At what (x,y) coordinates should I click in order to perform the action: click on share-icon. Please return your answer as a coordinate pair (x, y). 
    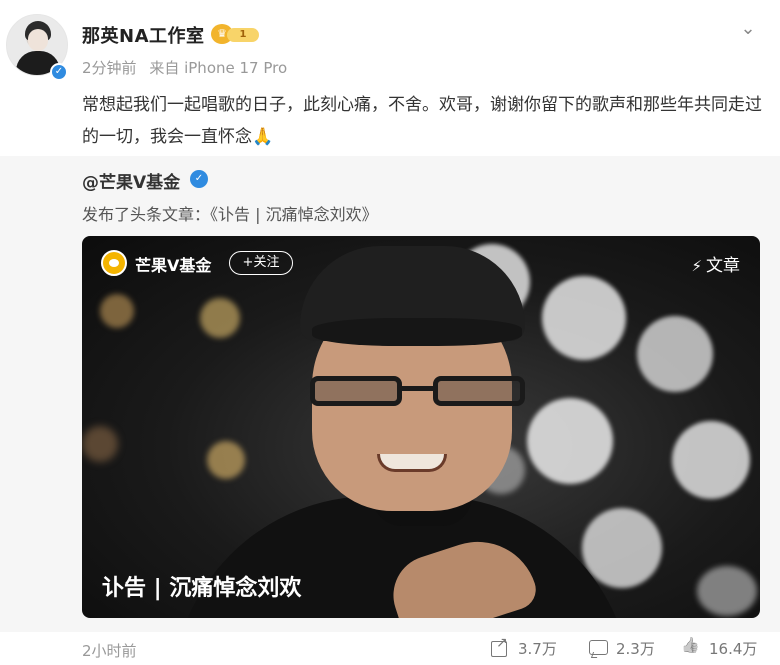
    Looking at the image, I should click on (500, 646).